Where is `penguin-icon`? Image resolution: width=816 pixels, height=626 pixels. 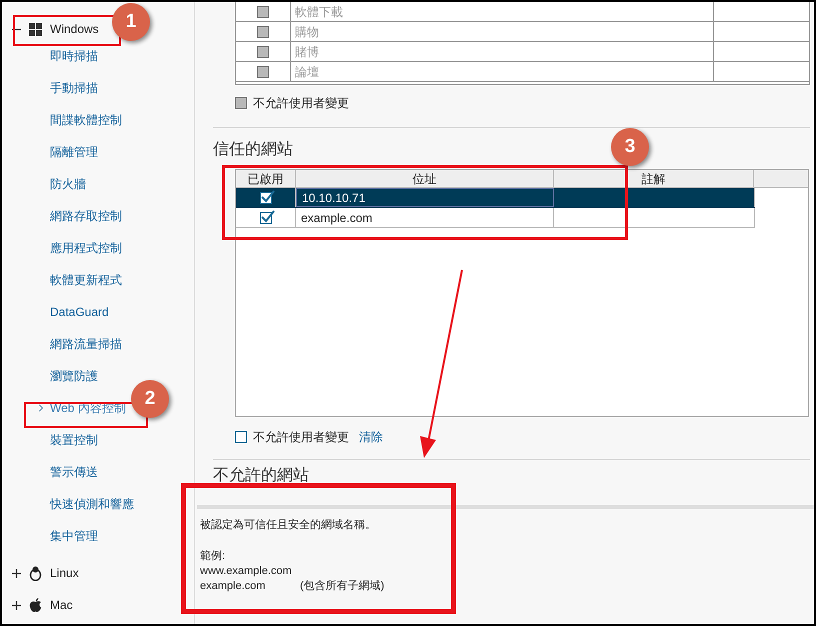 penguin-icon is located at coordinates (35, 573).